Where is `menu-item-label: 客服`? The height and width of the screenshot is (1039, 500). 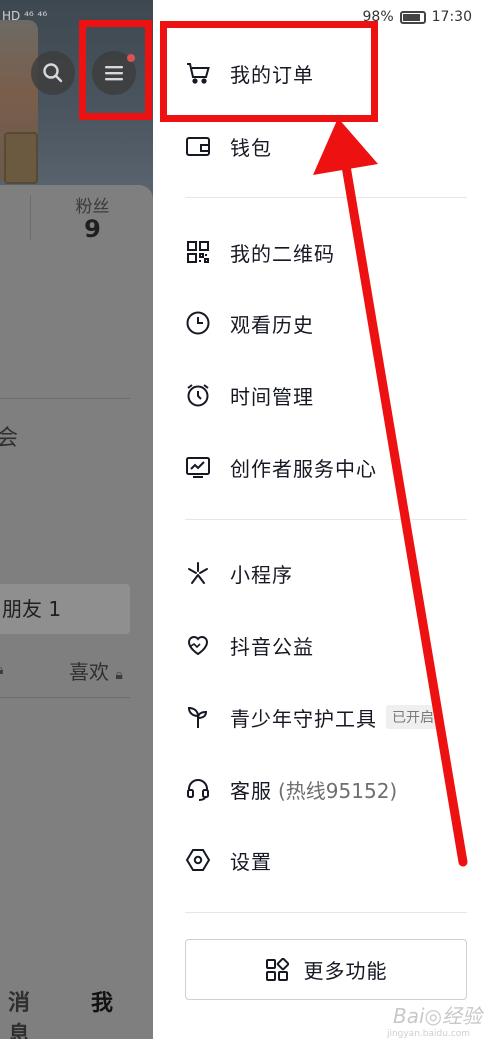 menu-item-label: 客服 is located at coordinates (251, 790).